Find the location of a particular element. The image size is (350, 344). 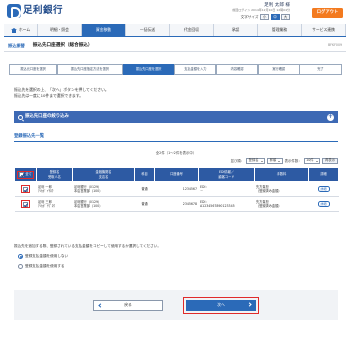

bank-logo: 足利銀行 is located at coordinates (35, 11).